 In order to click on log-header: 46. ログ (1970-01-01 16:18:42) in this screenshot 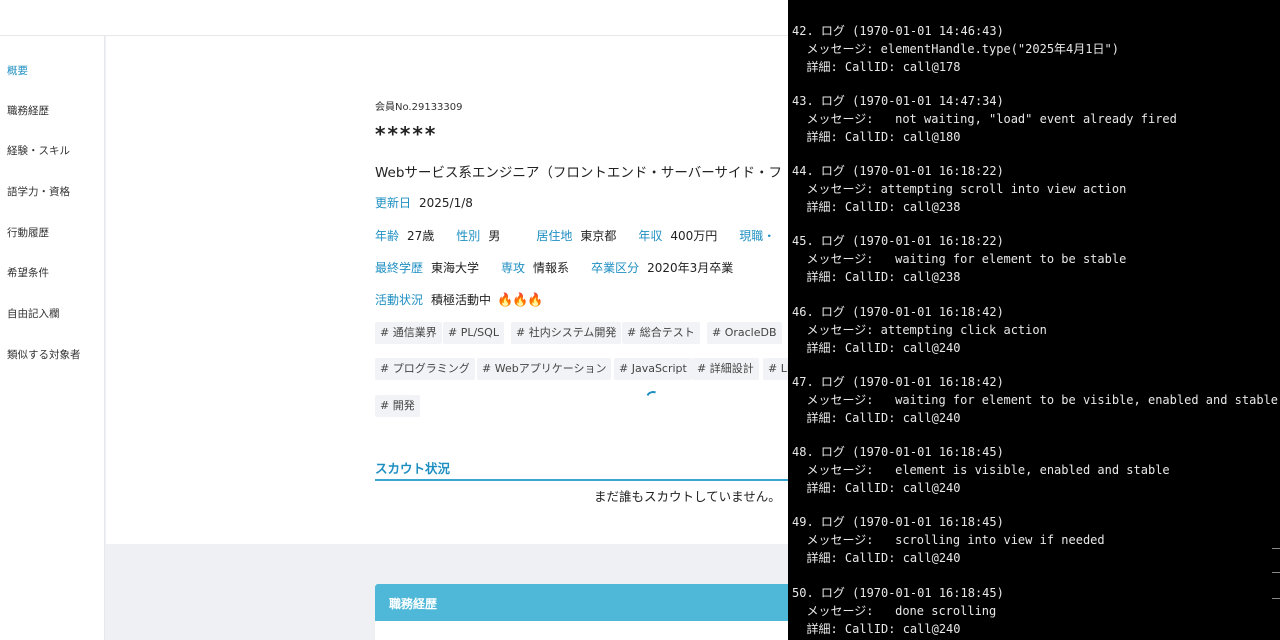, I will do `click(898, 312)`.